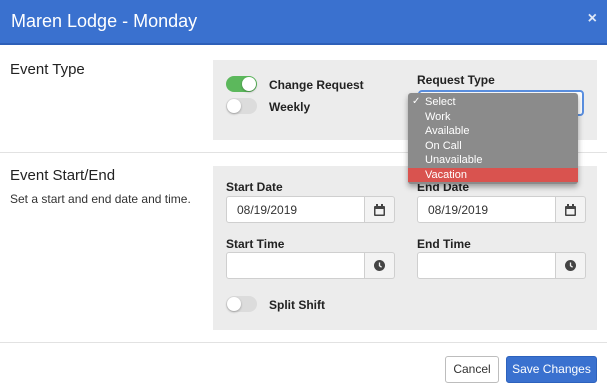 This screenshot has width=607, height=391. I want to click on option-label: Select, so click(440, 102).